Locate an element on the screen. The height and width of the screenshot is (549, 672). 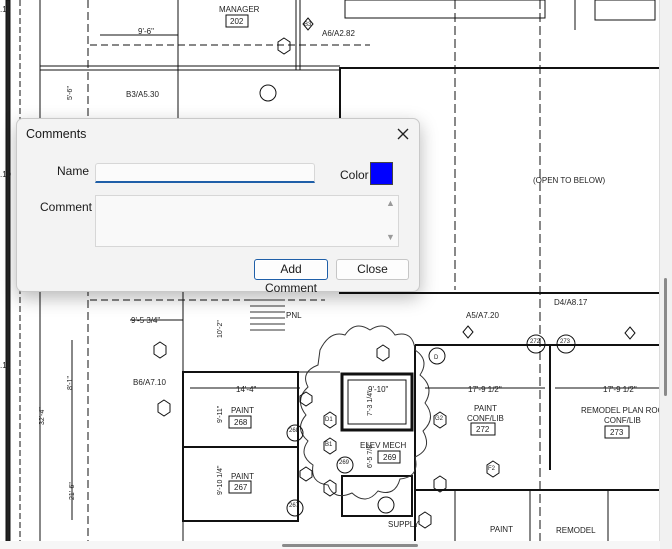
open-to-below-label: (OPEN TO BELOW) is located at coordinates (569, 180).